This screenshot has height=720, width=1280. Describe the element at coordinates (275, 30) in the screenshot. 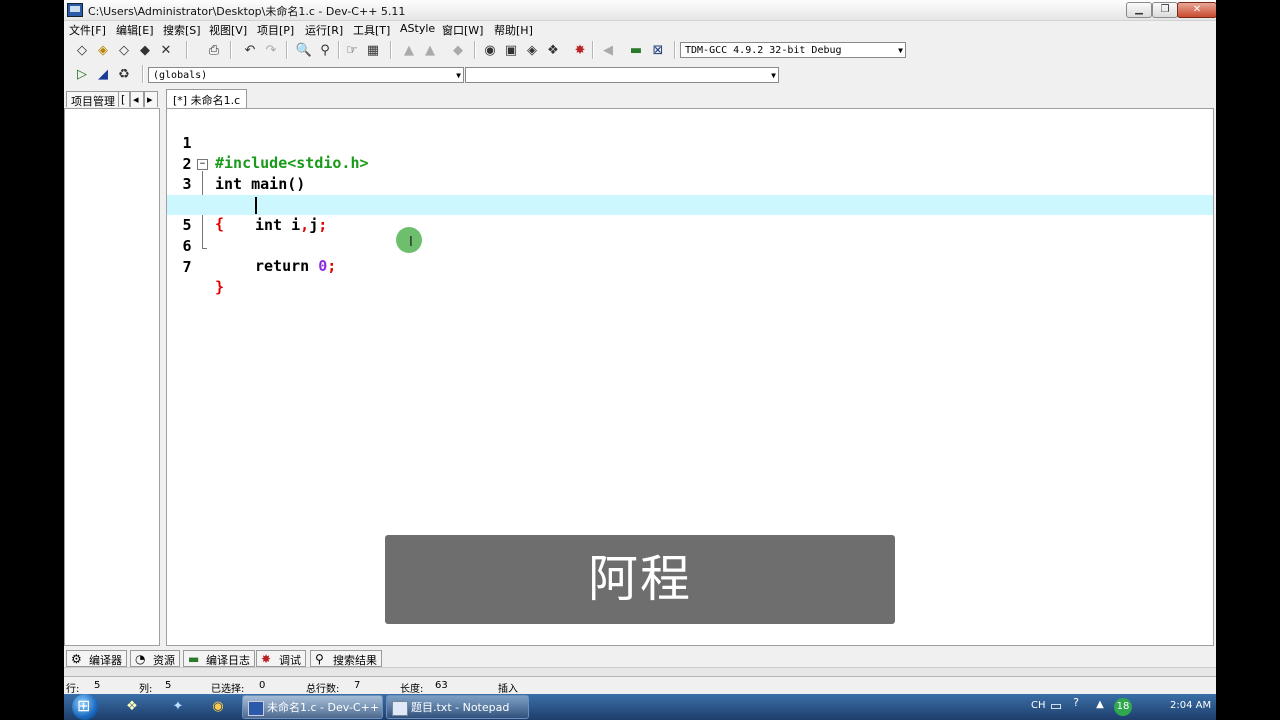

I see `menu-project: 项目[P]` at that location.